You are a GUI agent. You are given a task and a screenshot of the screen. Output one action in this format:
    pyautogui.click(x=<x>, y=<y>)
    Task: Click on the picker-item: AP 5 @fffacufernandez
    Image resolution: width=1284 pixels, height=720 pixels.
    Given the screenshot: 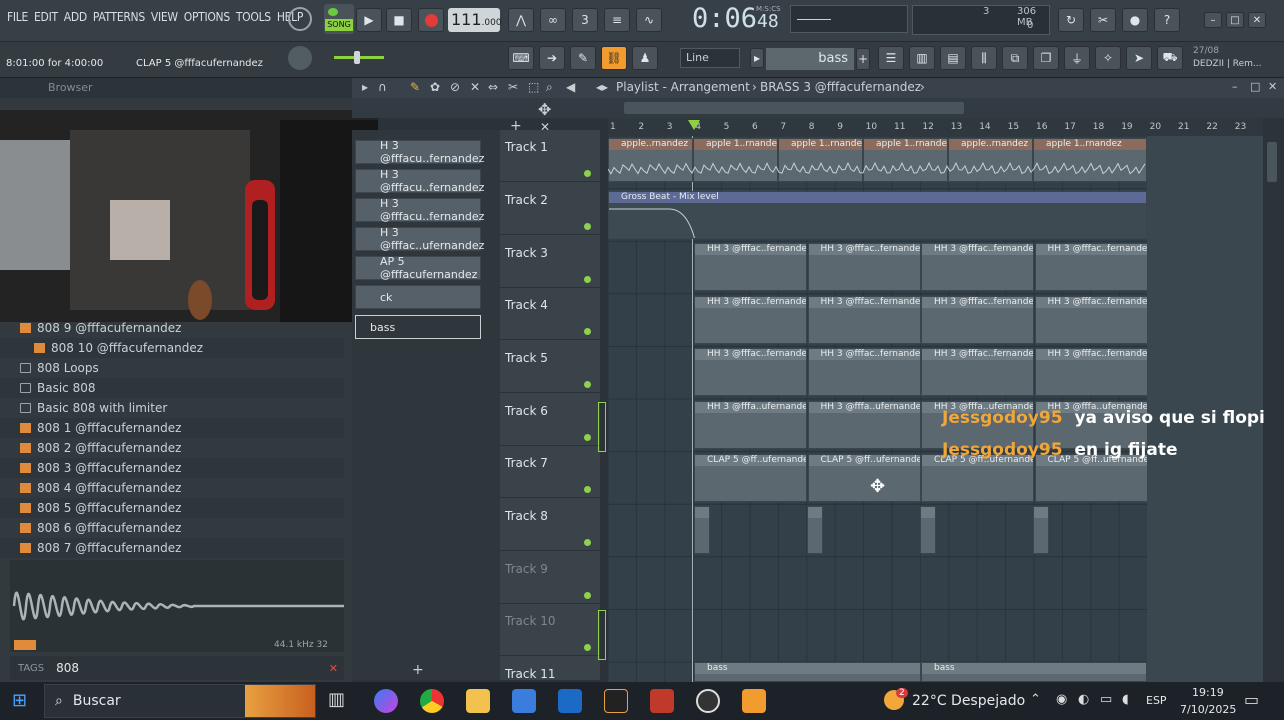 What is the action you would take?
    pyautogui.click(x=418, y=268)
    